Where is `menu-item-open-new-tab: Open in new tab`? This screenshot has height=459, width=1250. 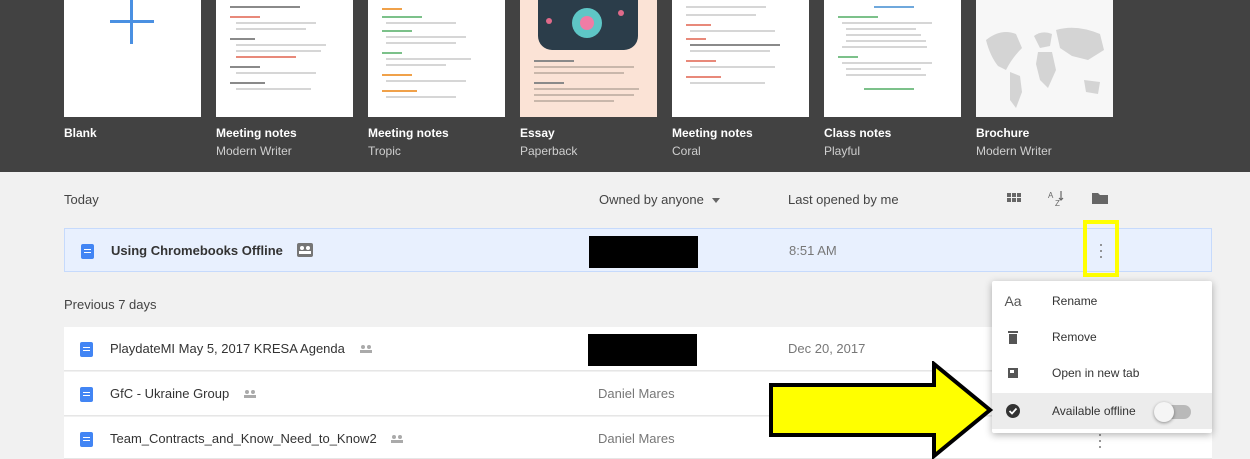 menu-item-open-new-tab: Open in new tab is located at coordinates (1102, 373).